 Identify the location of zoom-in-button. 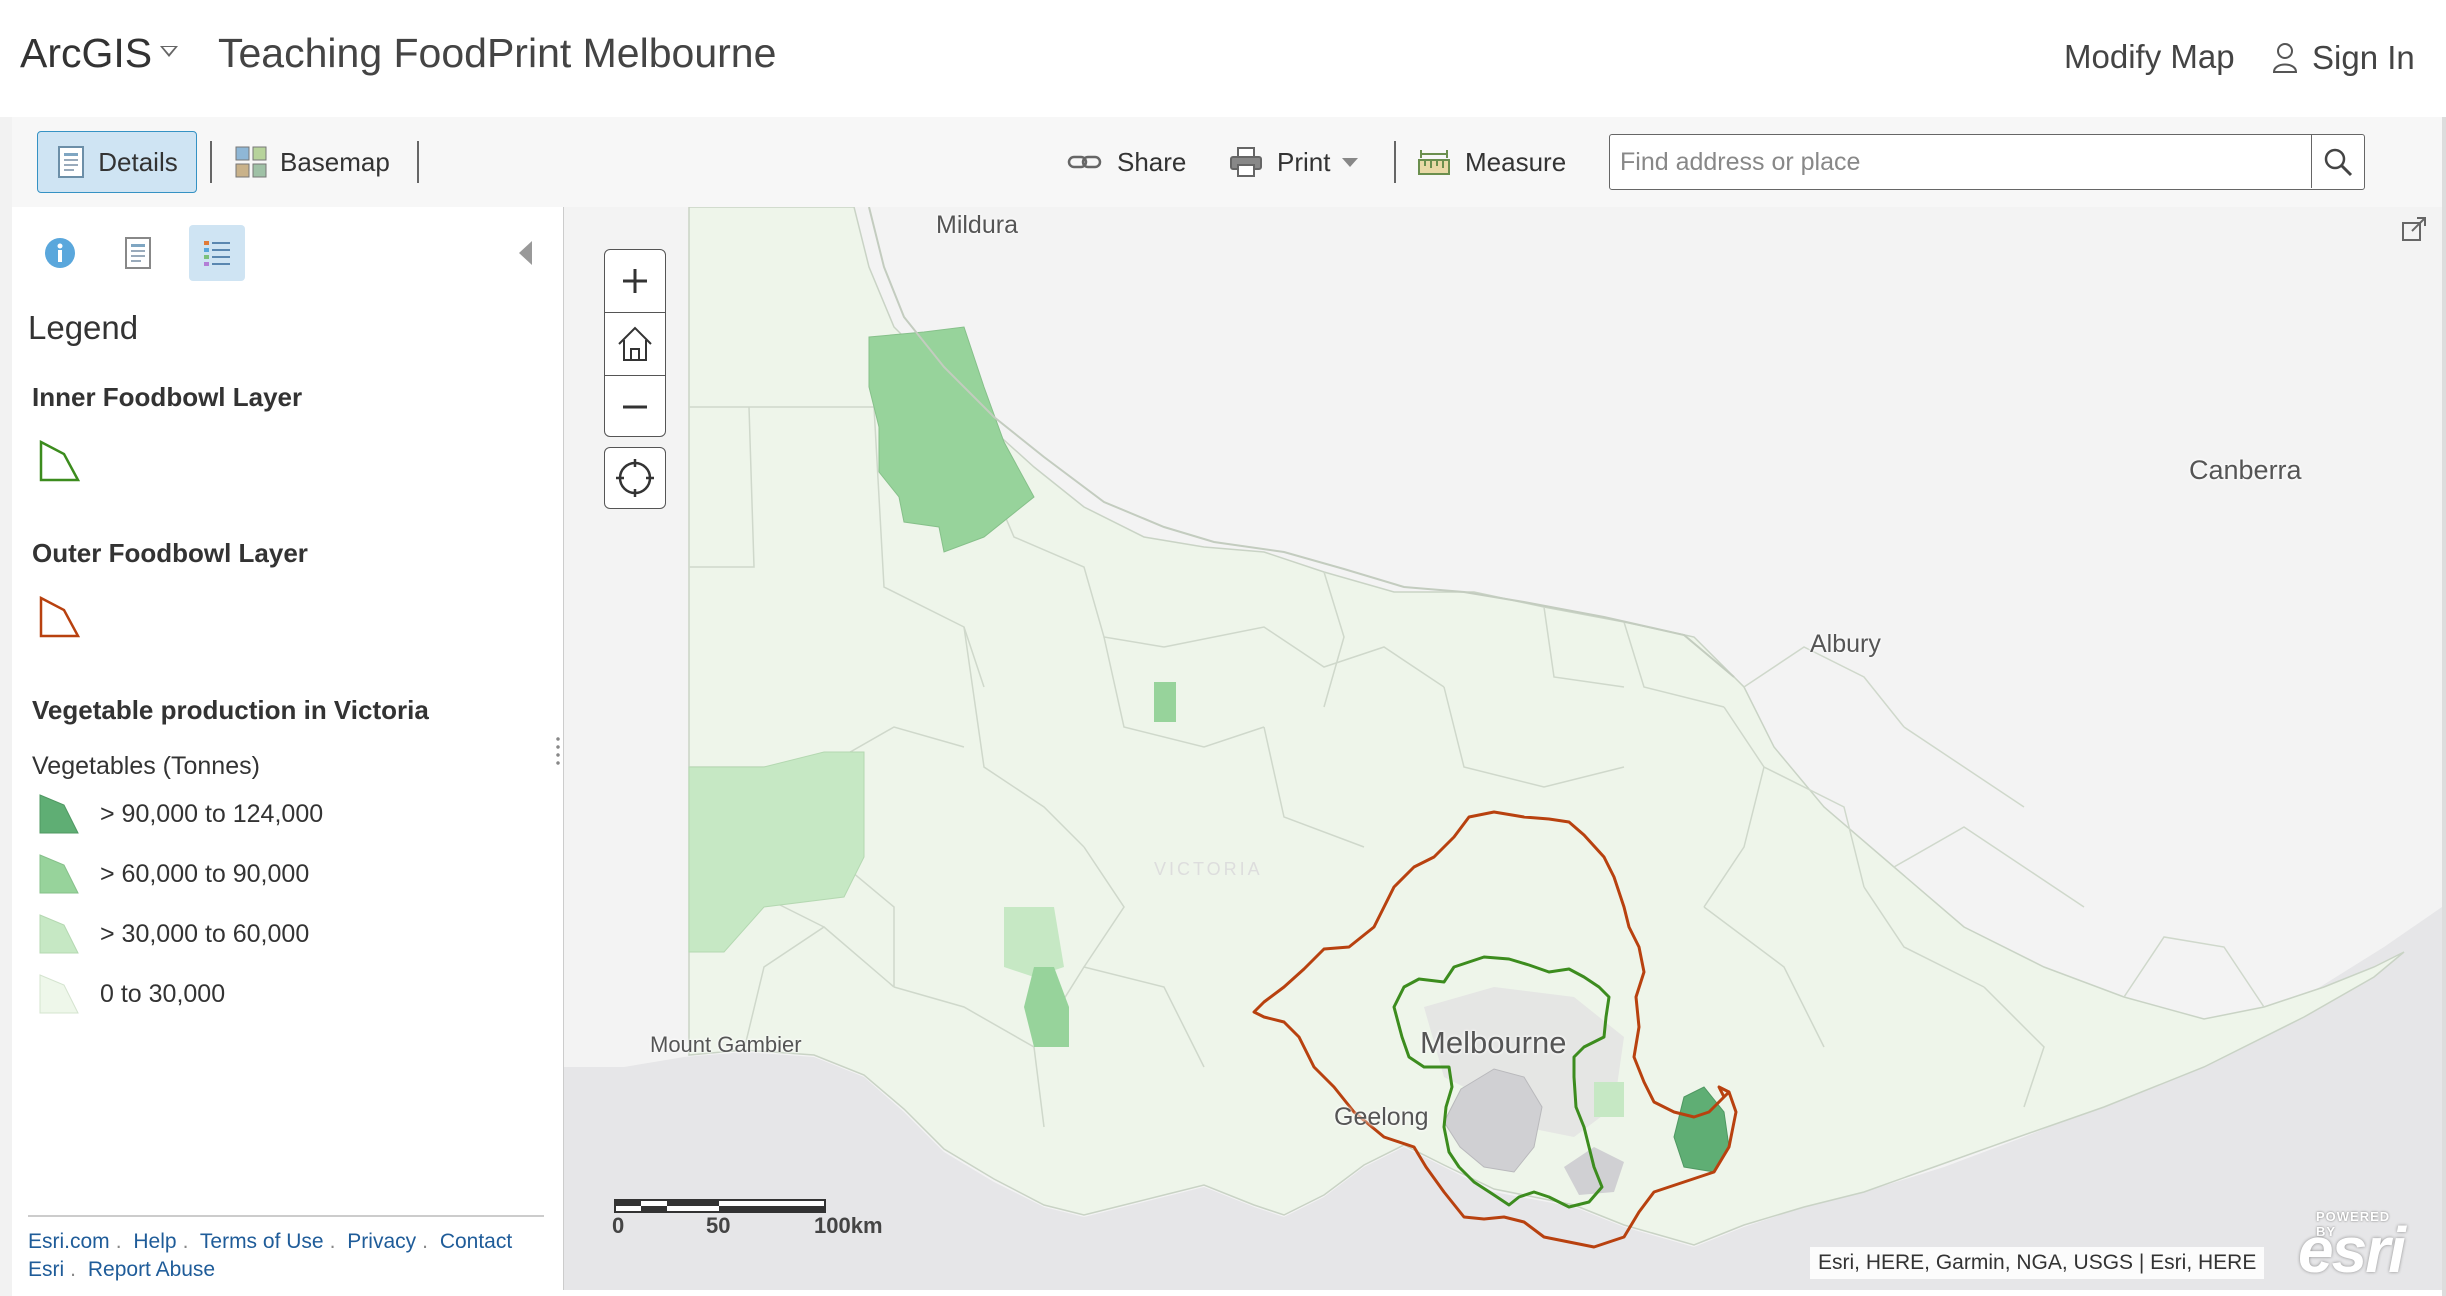
(635, 281).